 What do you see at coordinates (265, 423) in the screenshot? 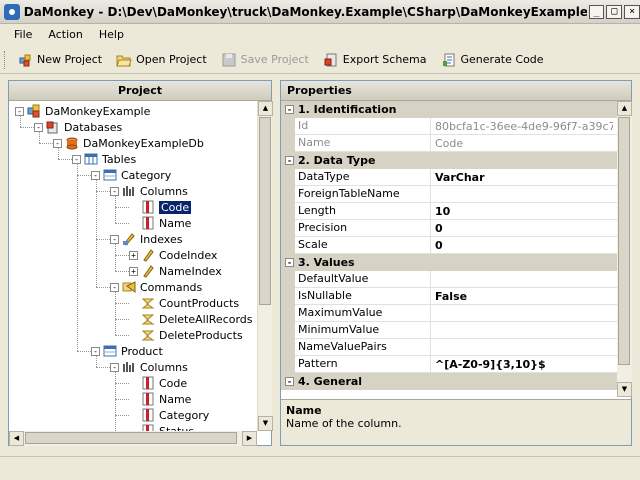
I see `scroll-down-button: ▼` at bounding box center [265, 423].